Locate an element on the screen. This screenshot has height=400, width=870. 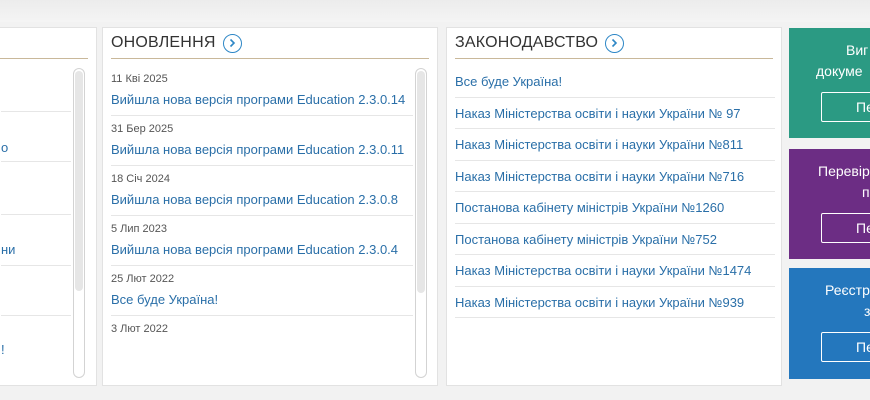
list-item: 25 Лют 2022 Все буде Україна! is located at coordinates (262, 291).